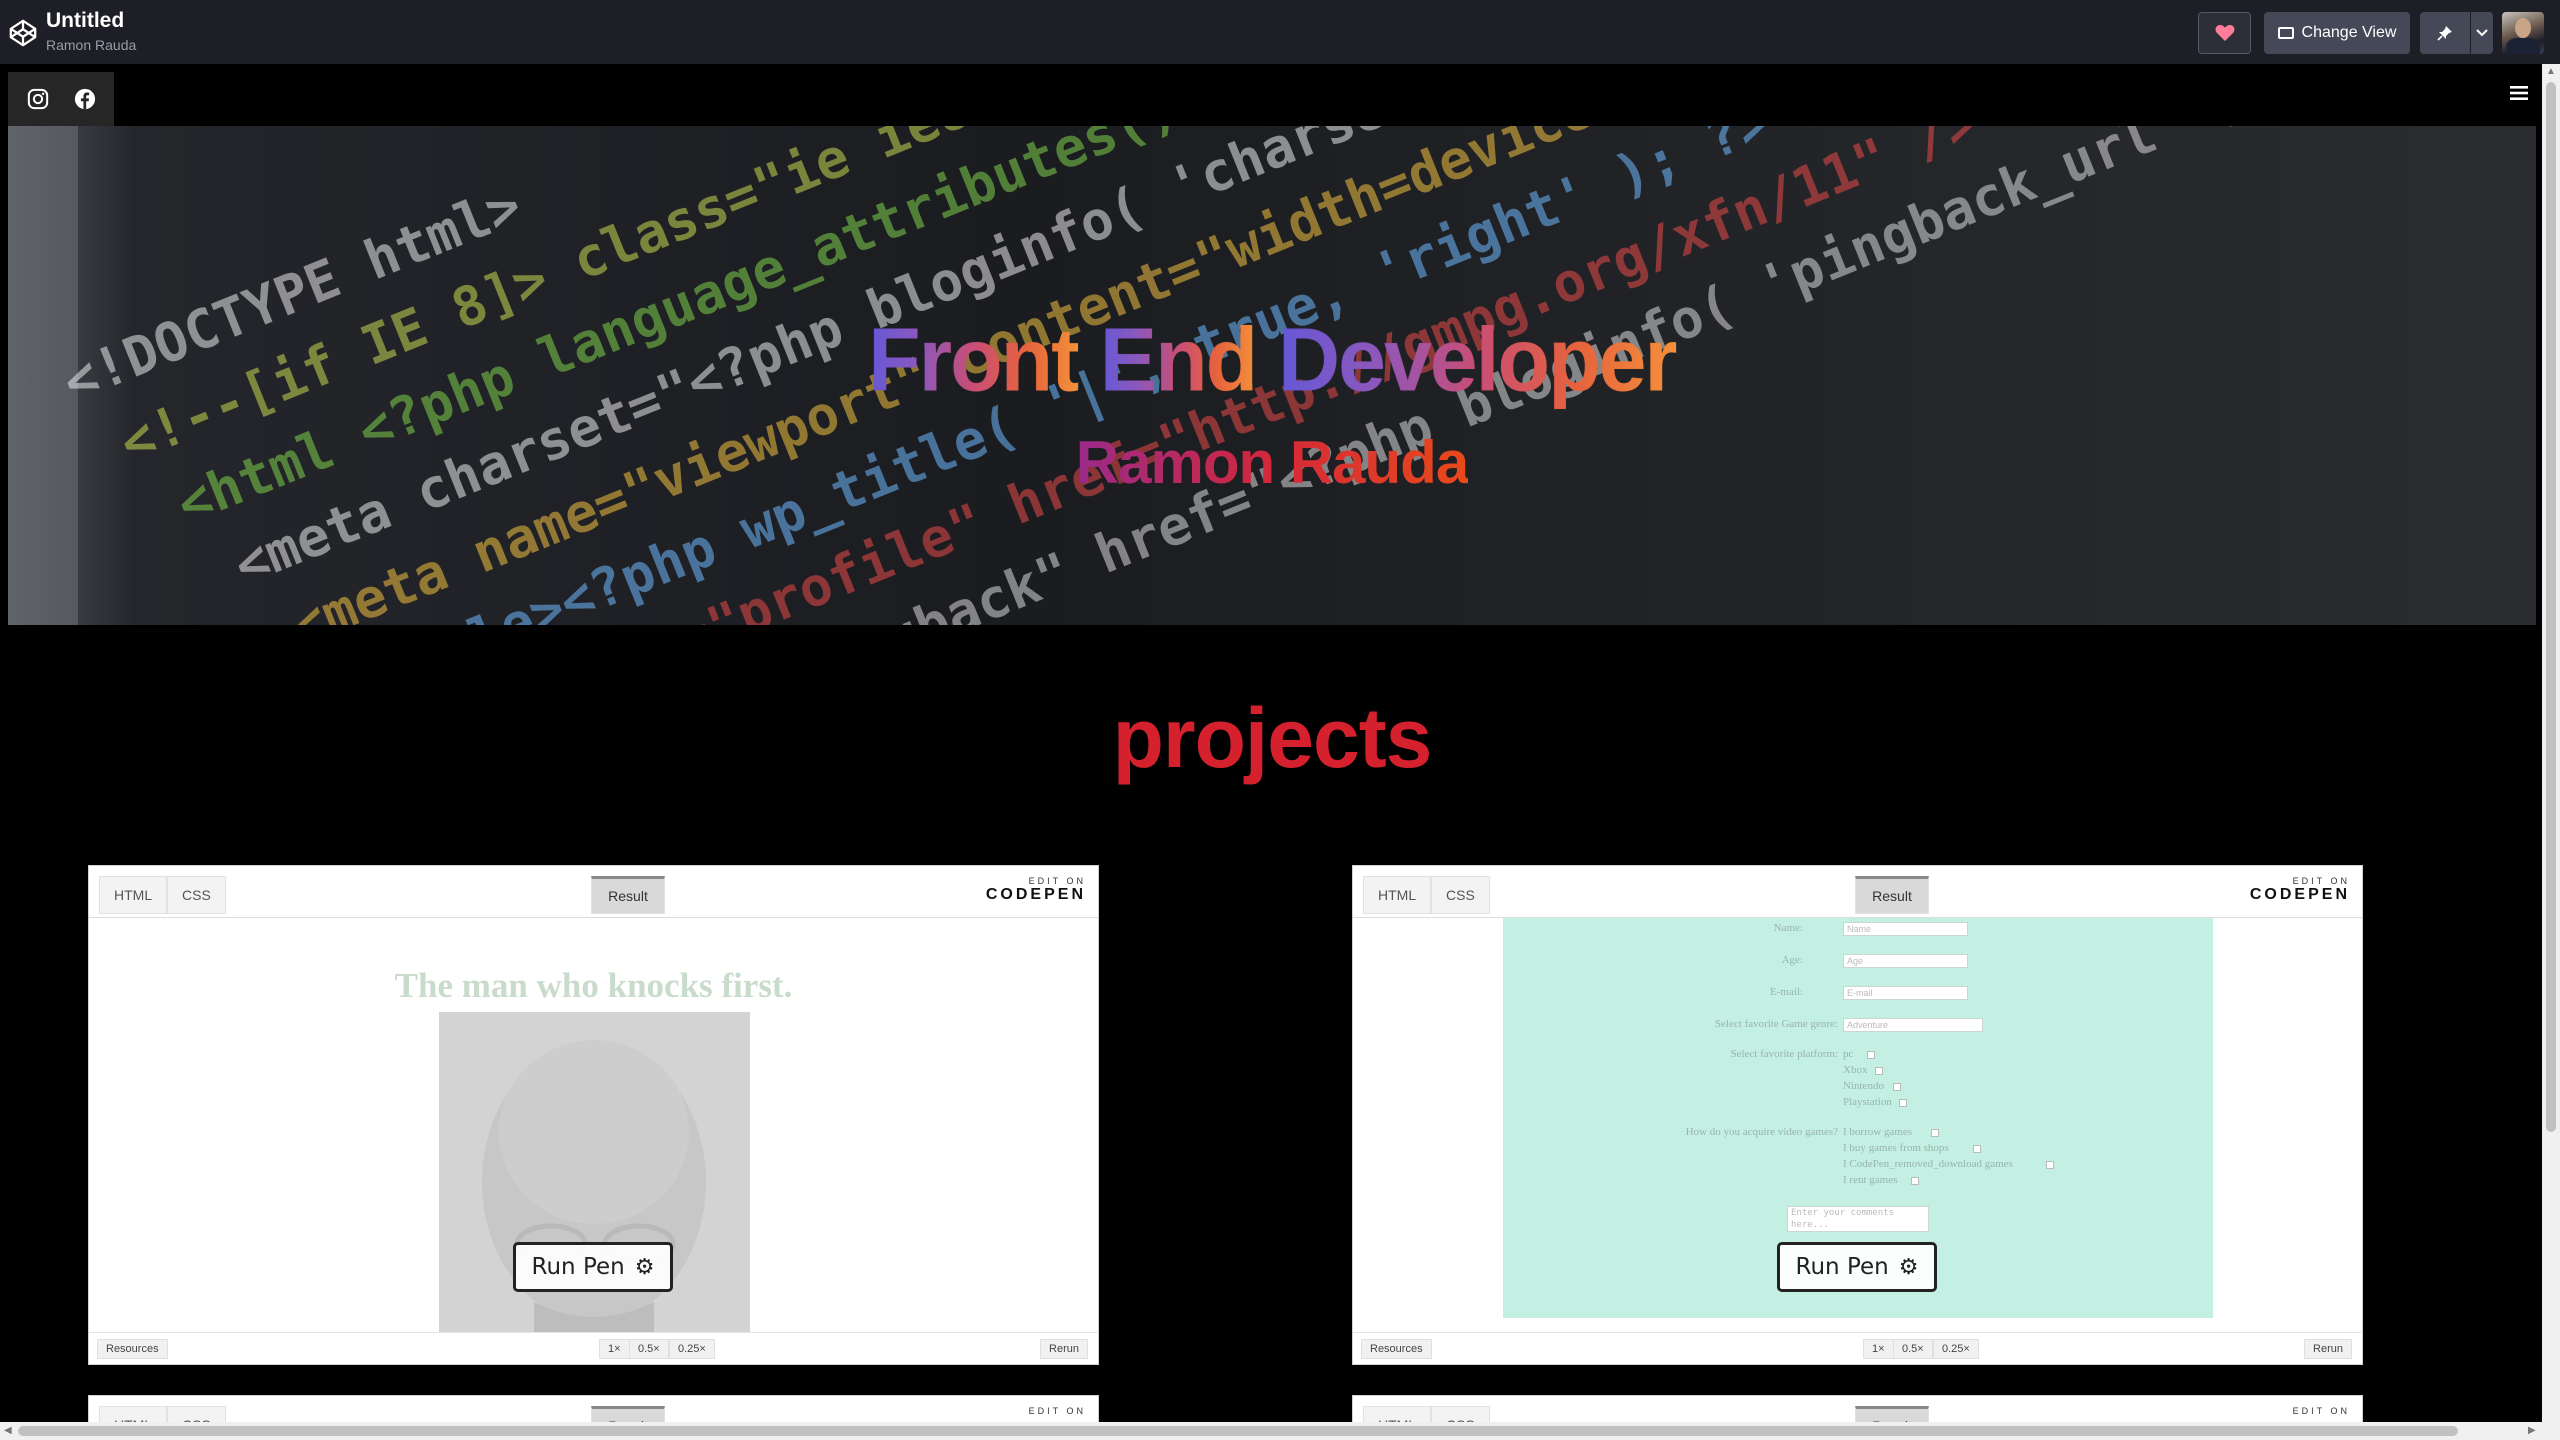 This screenshot has width=2560, height=1440. Describe the element at coordinates (593, 985) in the screenshot. I see `pen-preview-tagline: The man who knocks first.` at that location.